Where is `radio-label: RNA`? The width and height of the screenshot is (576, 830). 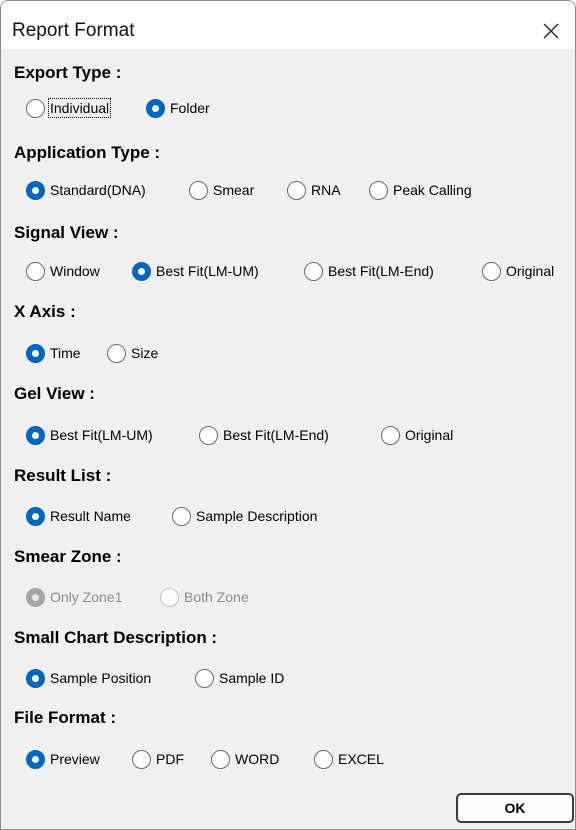 radio-label: RNA is located at coordinates (326, 190).